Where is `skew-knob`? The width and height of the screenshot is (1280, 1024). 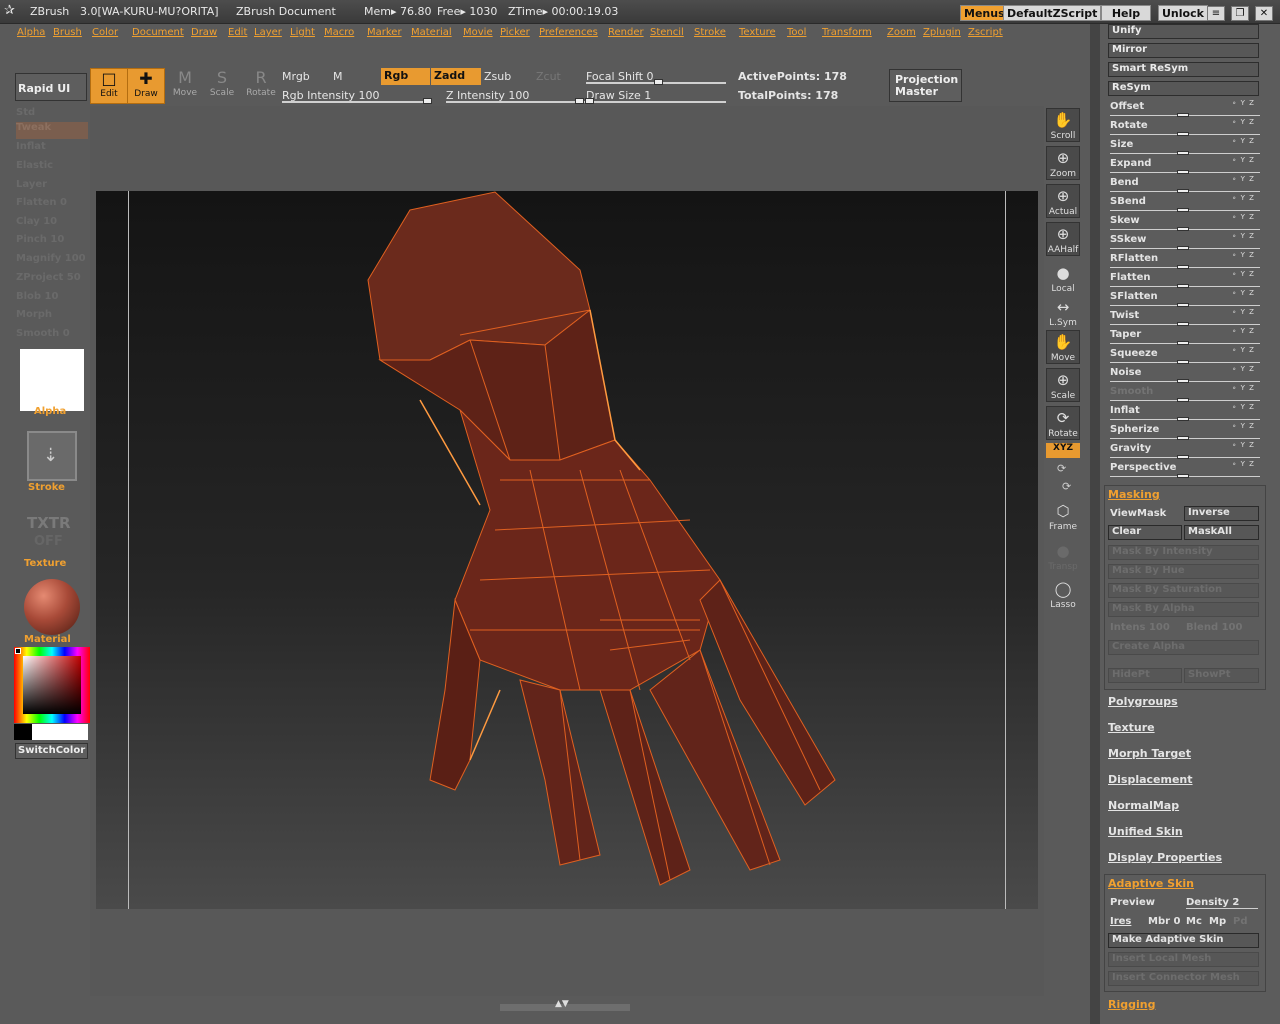 skew-knob is located at coordinates (1183, 229).